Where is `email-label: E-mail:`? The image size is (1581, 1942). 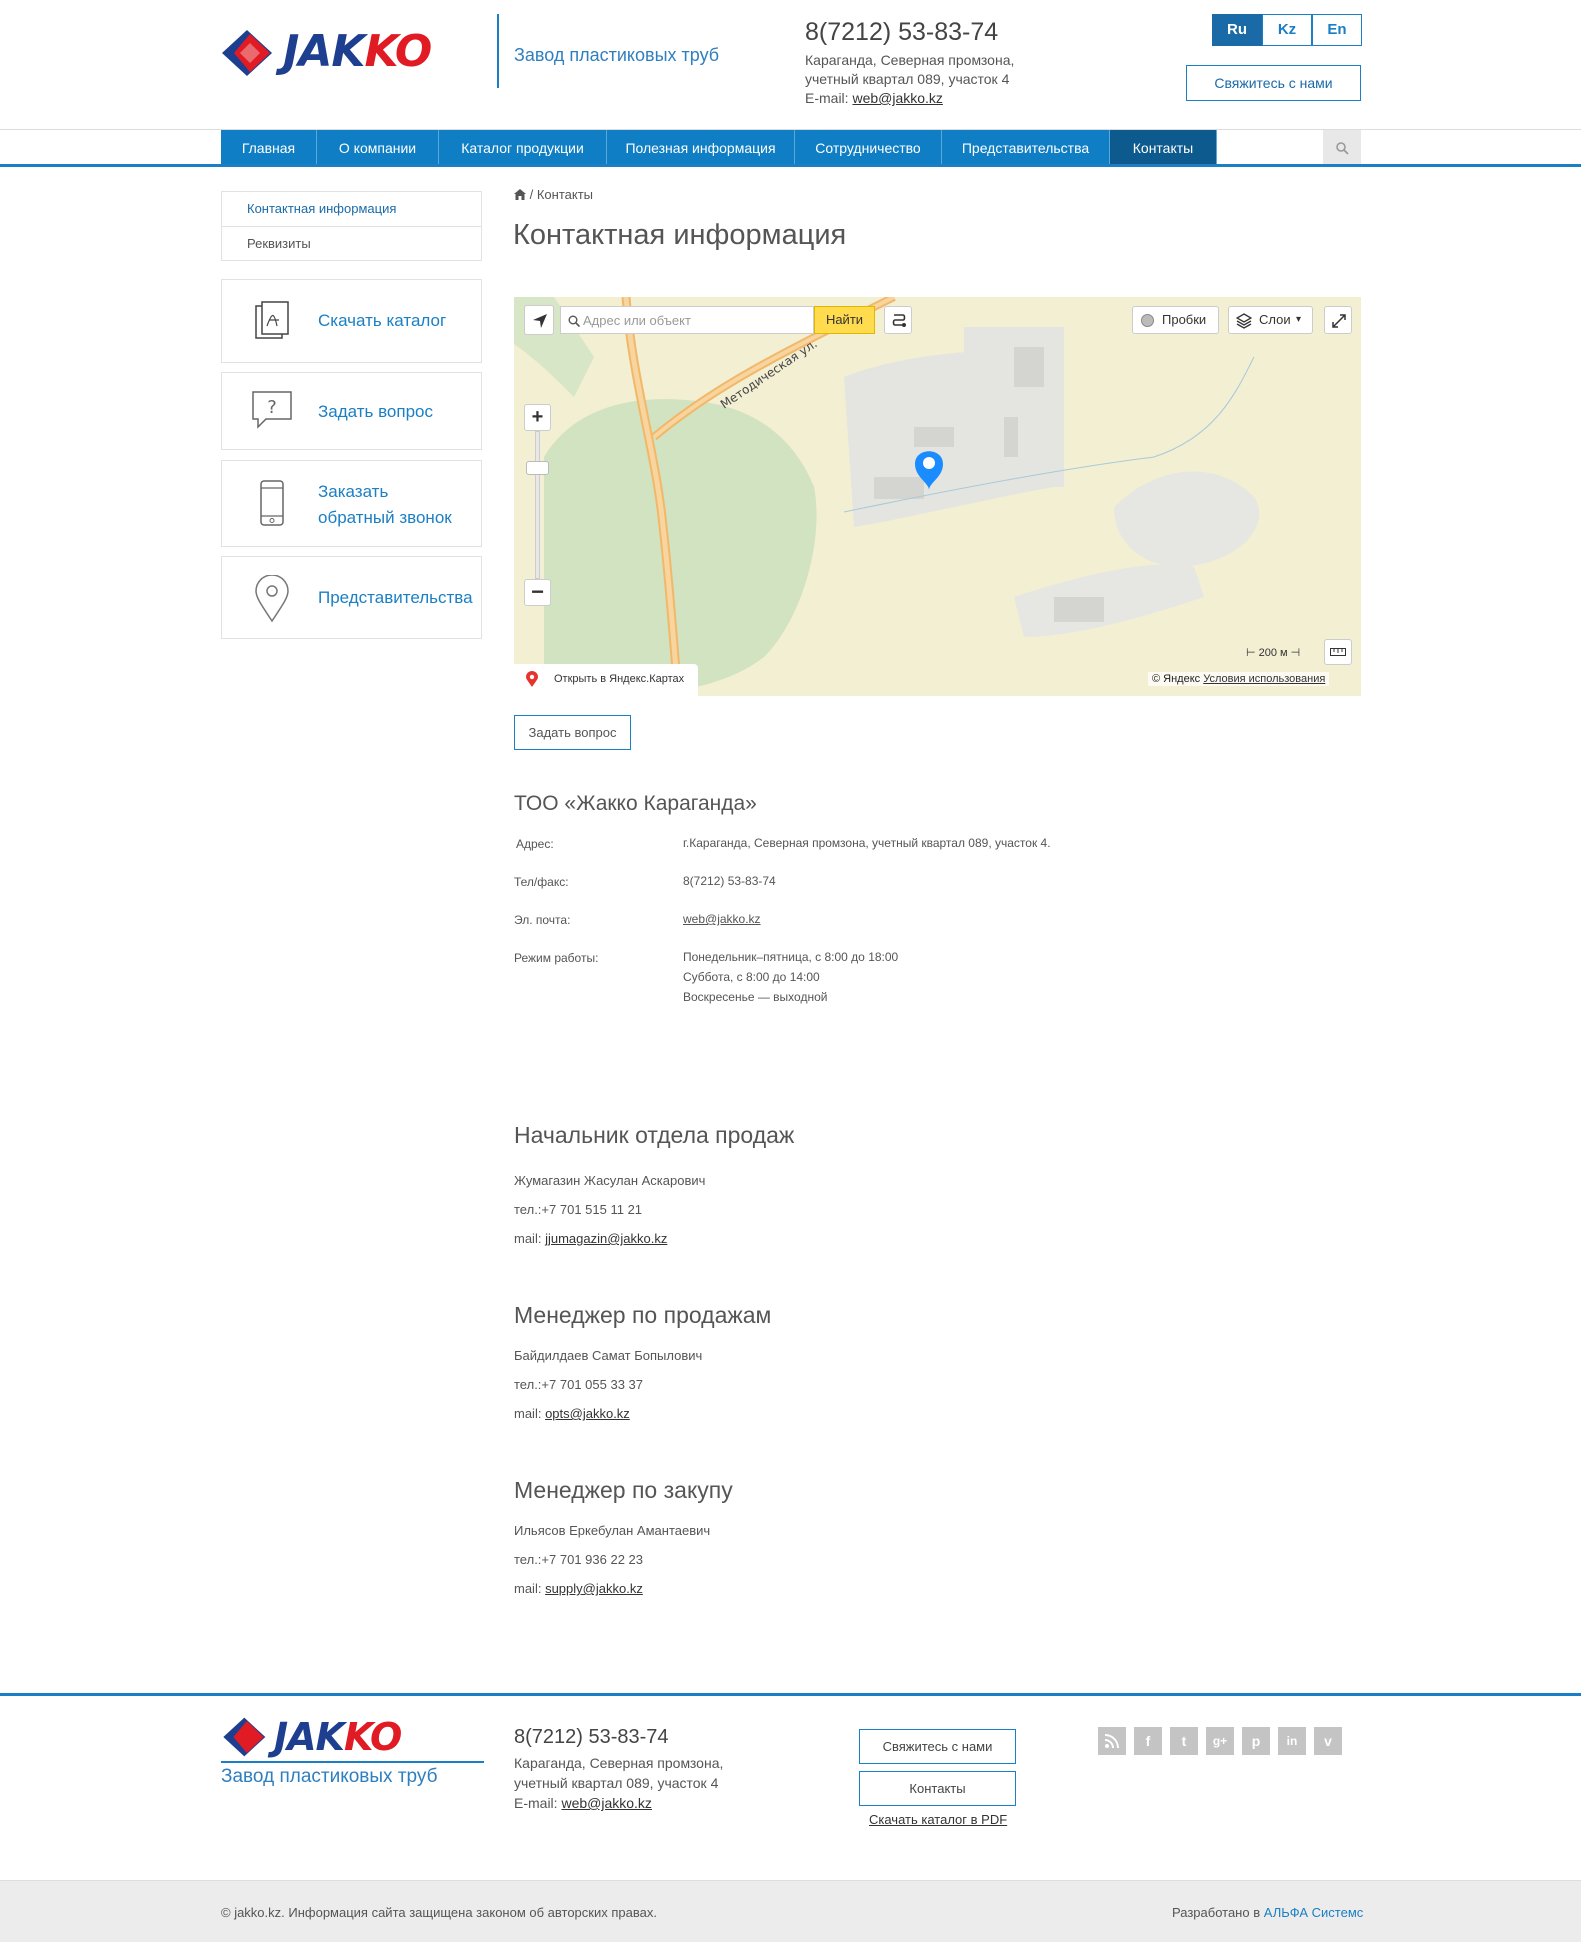
email-label: E-mail: is located at coordinates (827, 98).